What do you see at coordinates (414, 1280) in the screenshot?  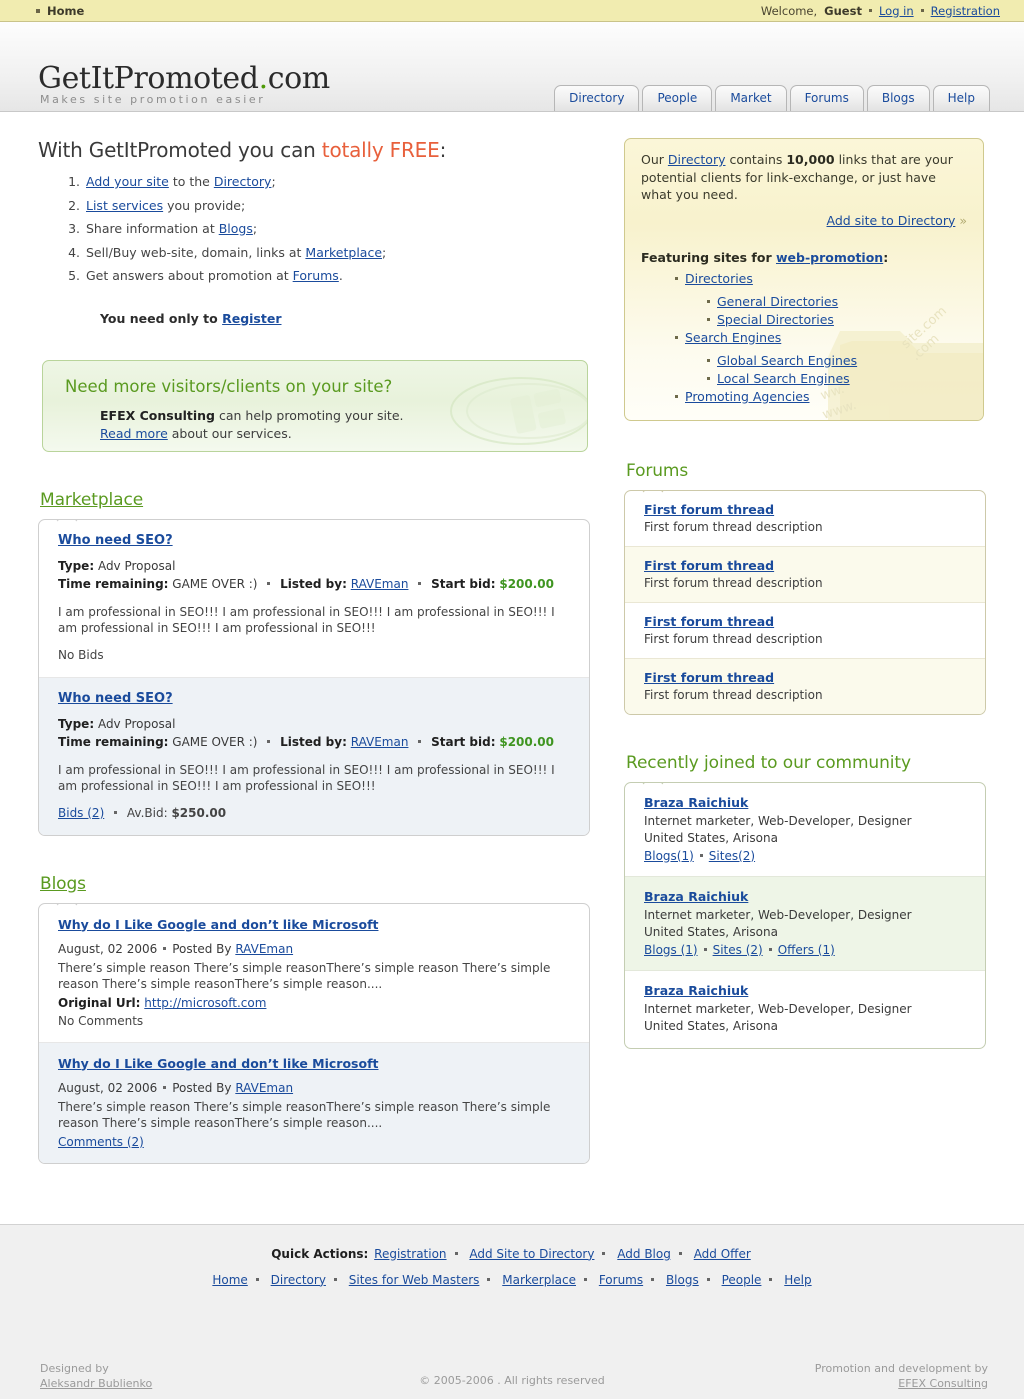 I see `footer-nav-sites-for-web-masters: Sites for Web Masters` at bounding box center [414, 1280].